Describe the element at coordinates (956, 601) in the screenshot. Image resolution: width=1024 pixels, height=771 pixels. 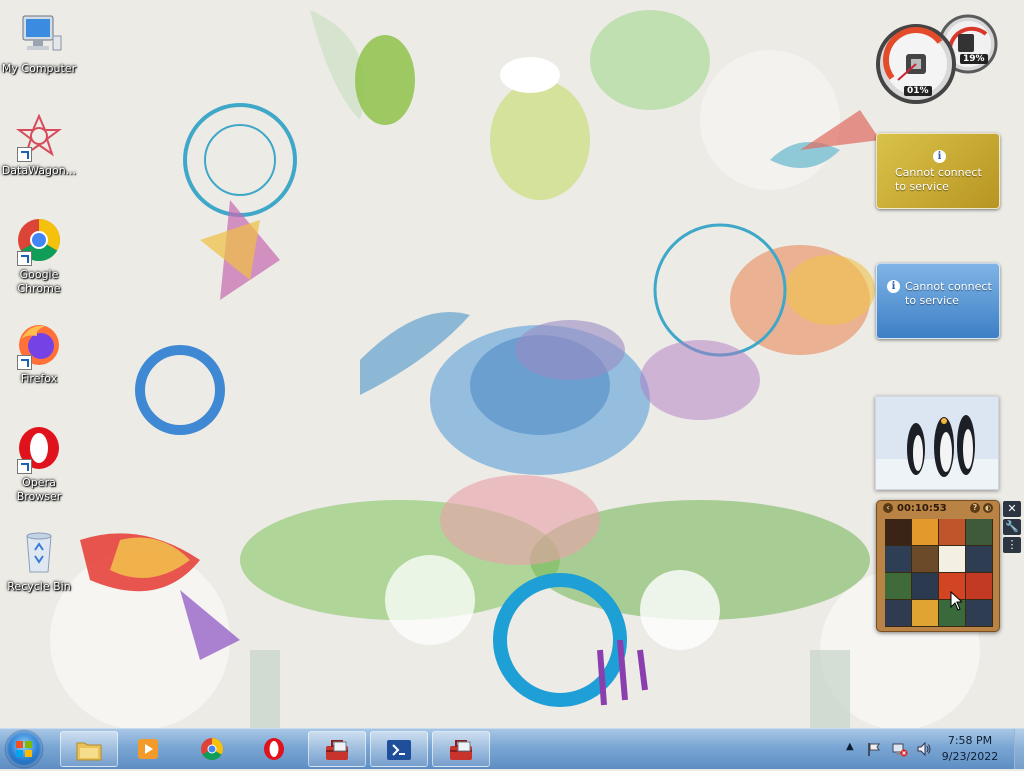
I see `mouse-cursor-icon` at that location.